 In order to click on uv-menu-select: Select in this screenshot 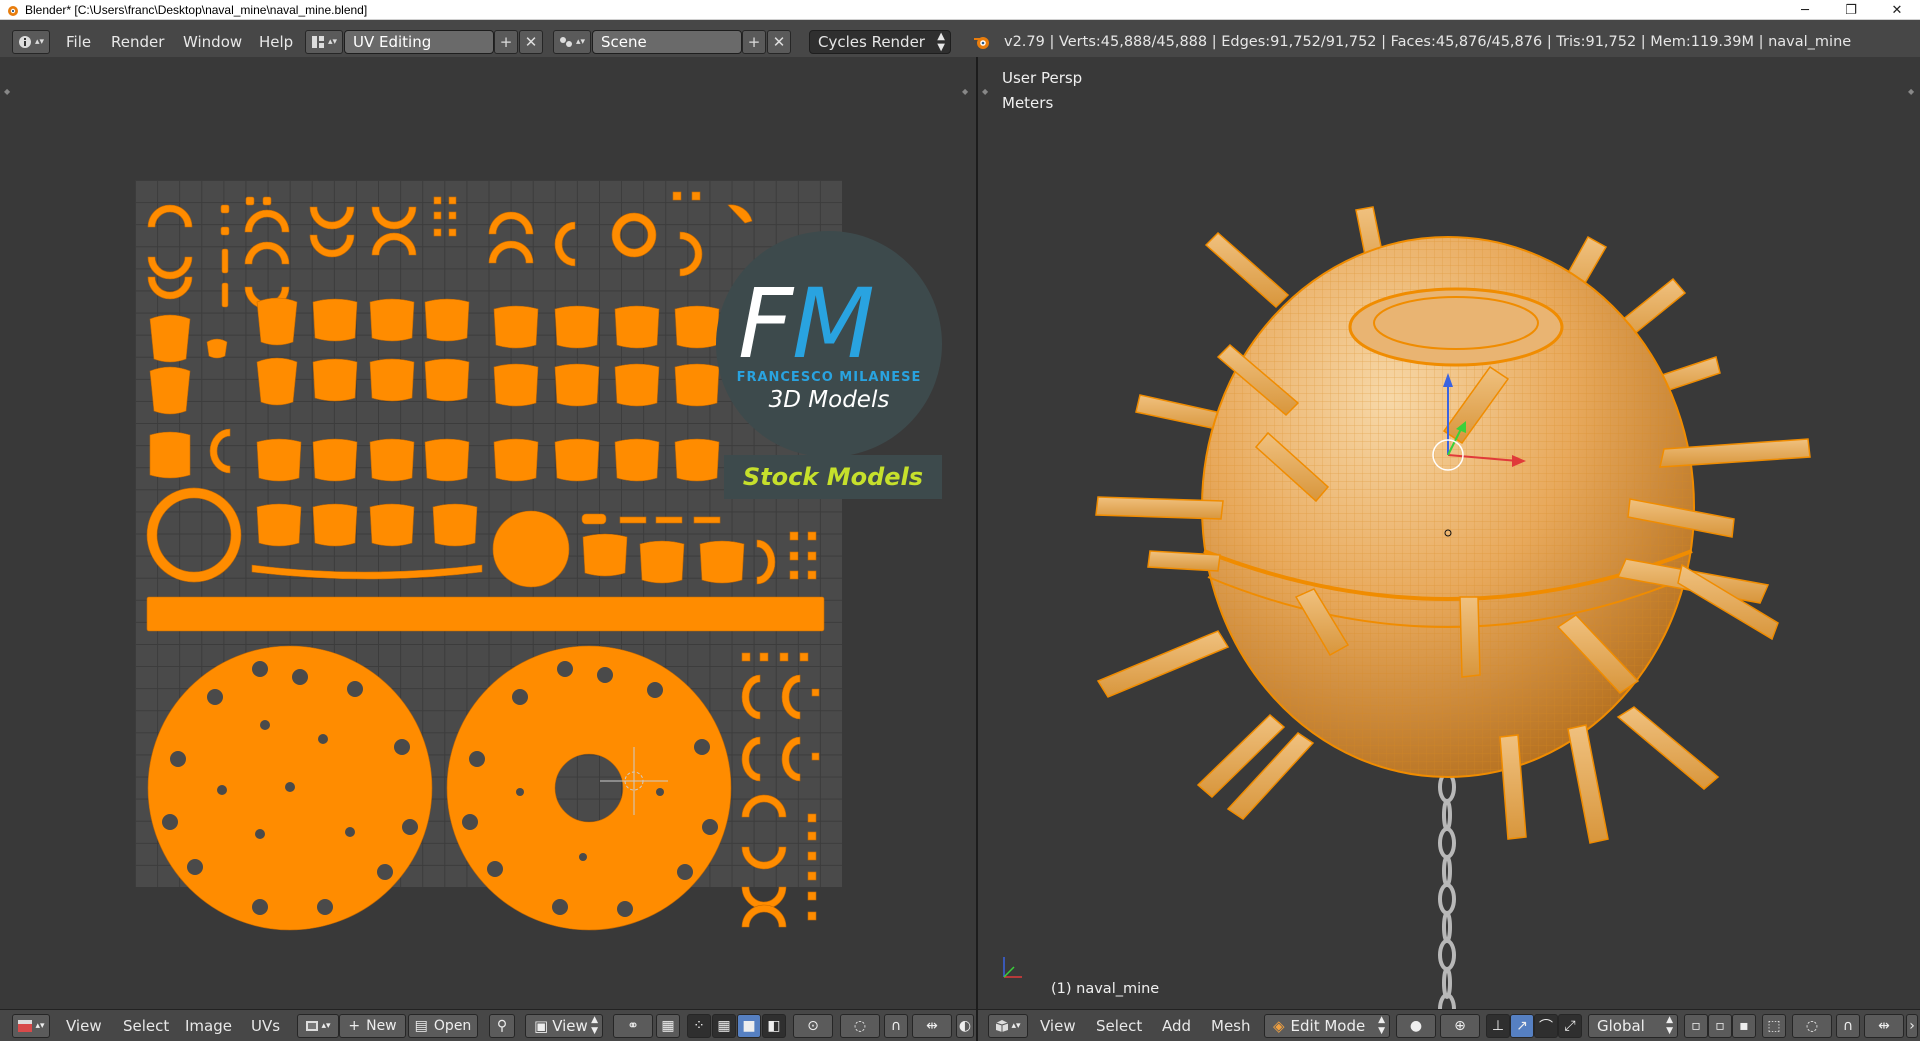, I will do `click(146, 1026)`.